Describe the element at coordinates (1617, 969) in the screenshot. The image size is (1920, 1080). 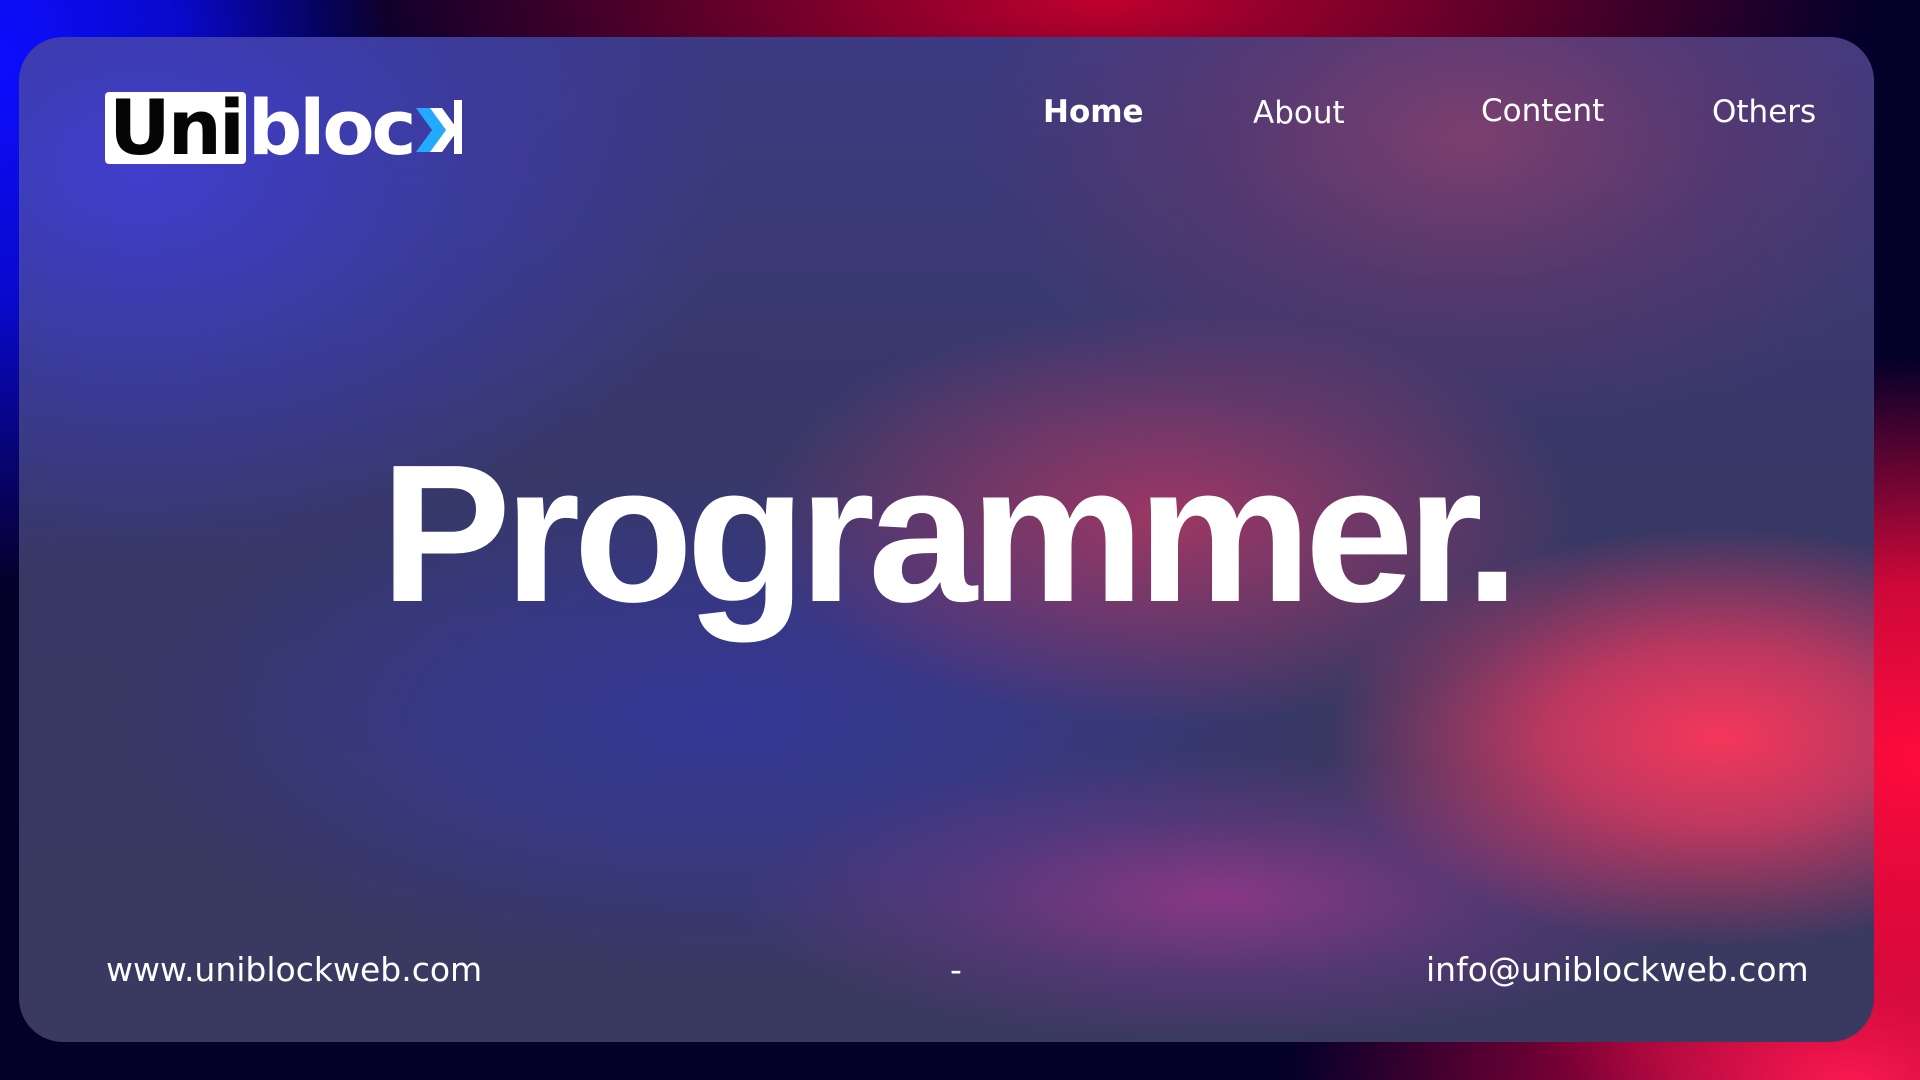
I see `footer-email-link: info@uniblockweb.com` at that location.